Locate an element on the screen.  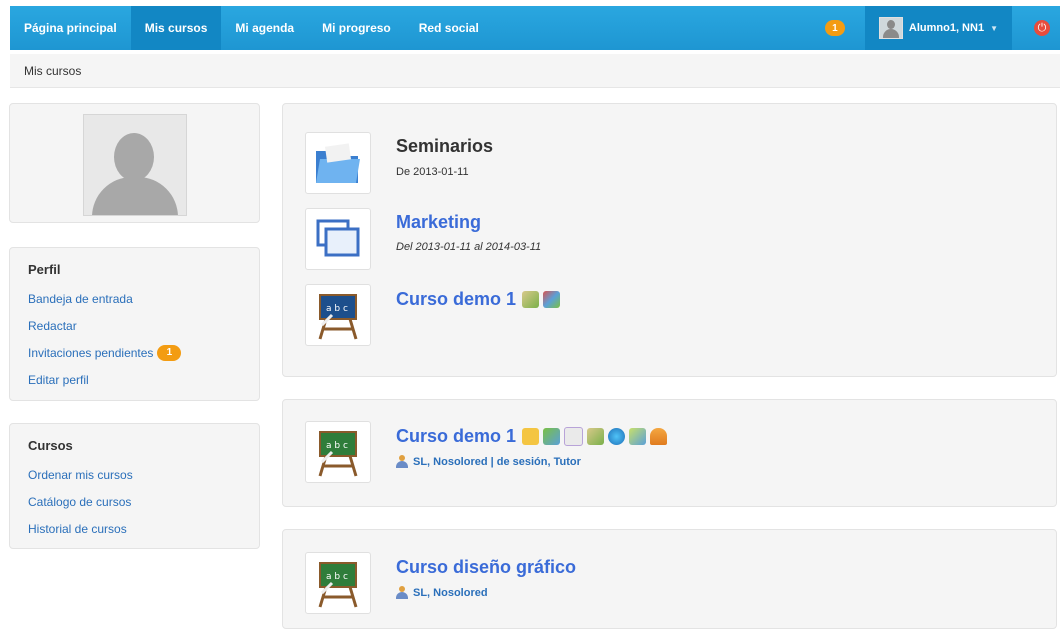
power-icon: ⏻ is located at coordinates (1042, 28).